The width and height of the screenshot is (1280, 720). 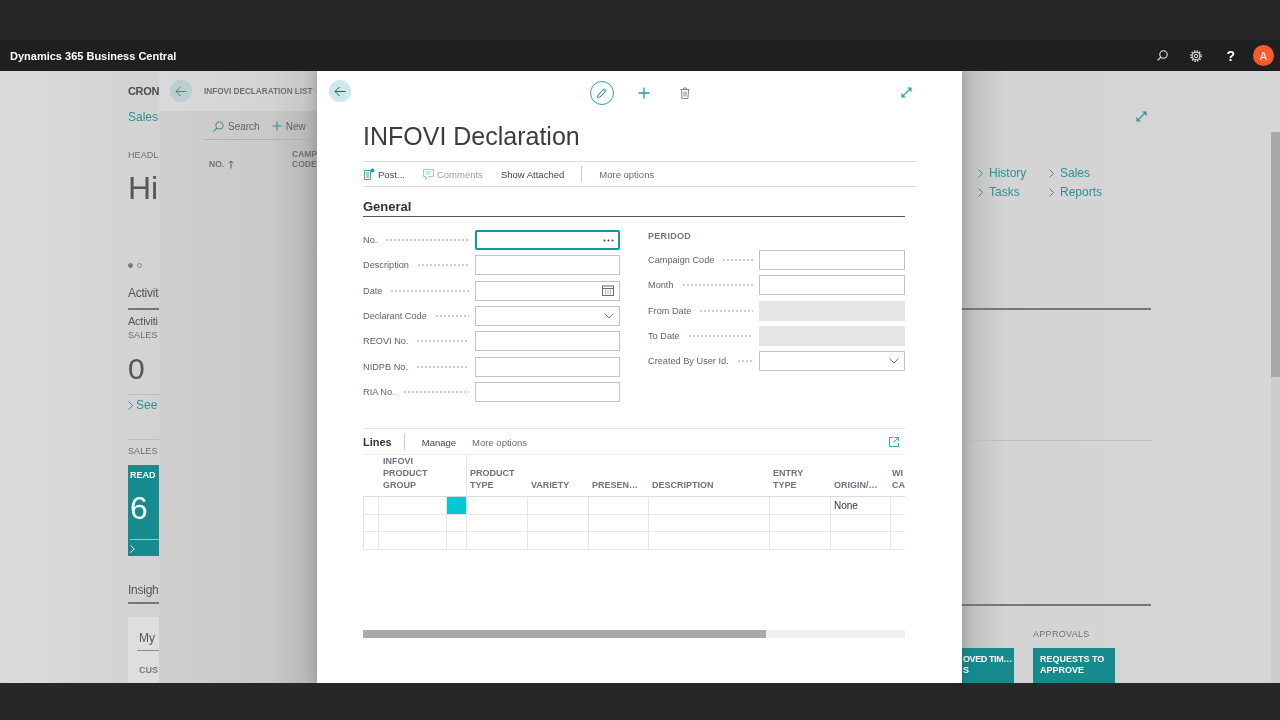 What do you see at coordinates (379, 391) in the screenshot?
I see `field-label: RIA No.` at bounding box center [379, 391].